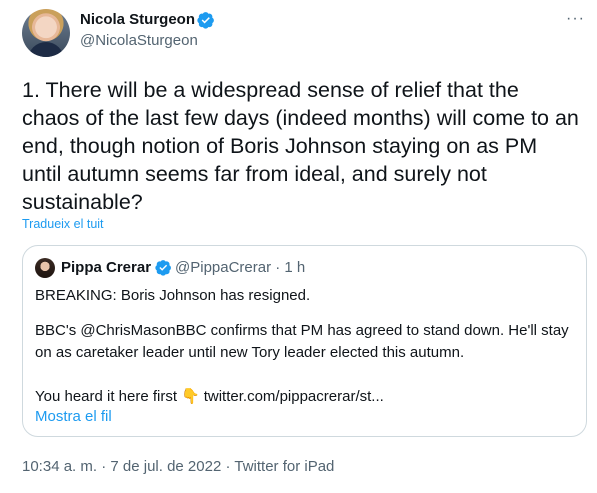 This screenshot has width=597, height=493. Describe the element at coordinates (190, 396) in the screenshot. I see `backhand-index-pointing-down-icon: 👇` at that location.